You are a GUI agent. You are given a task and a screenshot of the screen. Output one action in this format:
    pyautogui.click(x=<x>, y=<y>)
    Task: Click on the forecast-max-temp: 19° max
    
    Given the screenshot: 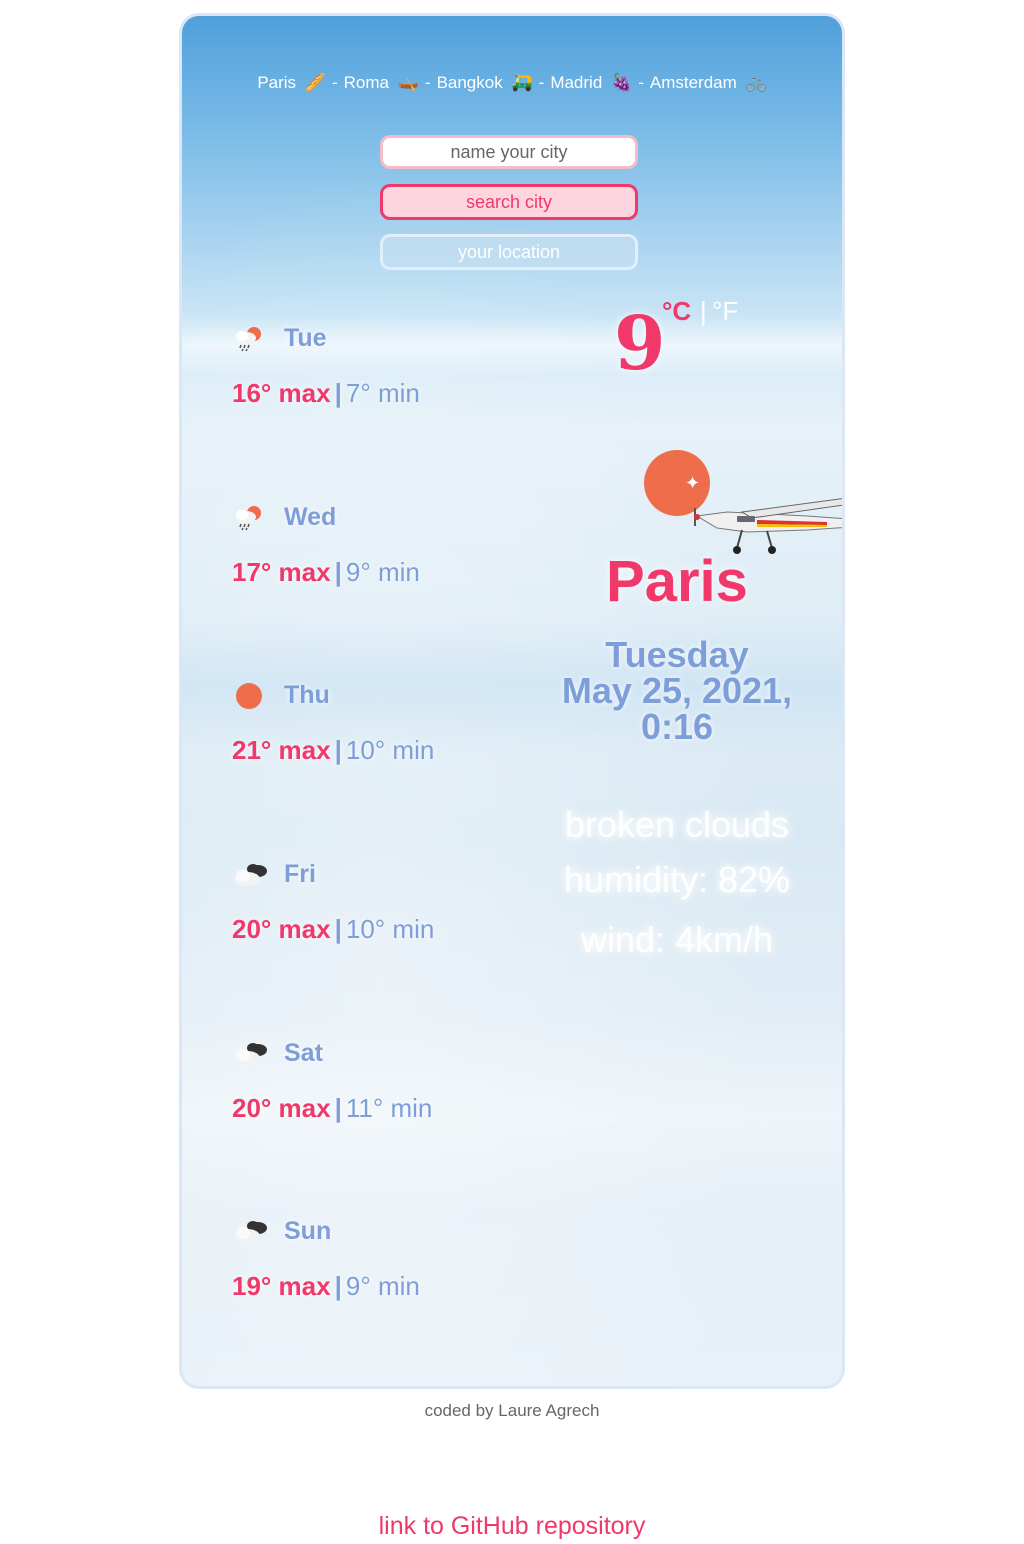 What is the action you would take?
    pyautogui.click(x=281, y=1286)
    